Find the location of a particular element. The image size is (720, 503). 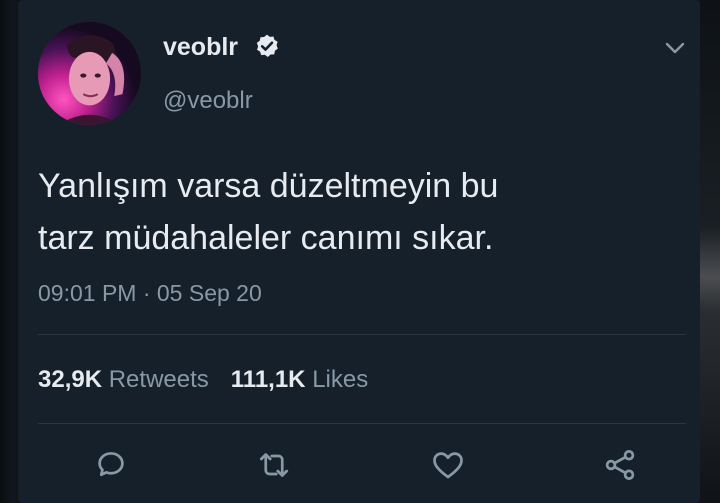

avatar-photo is located at coordinates (89, 73).